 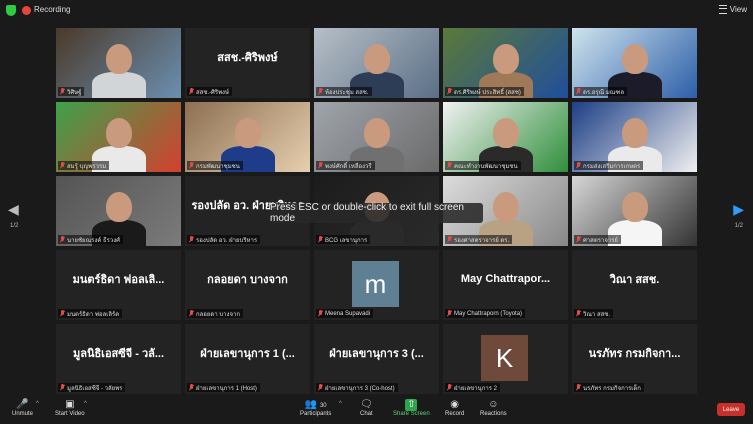 What do you see at coordinates (52, 9) in the screenshot?
I see `recording-label: Recording` at bounding box center [52, 9].